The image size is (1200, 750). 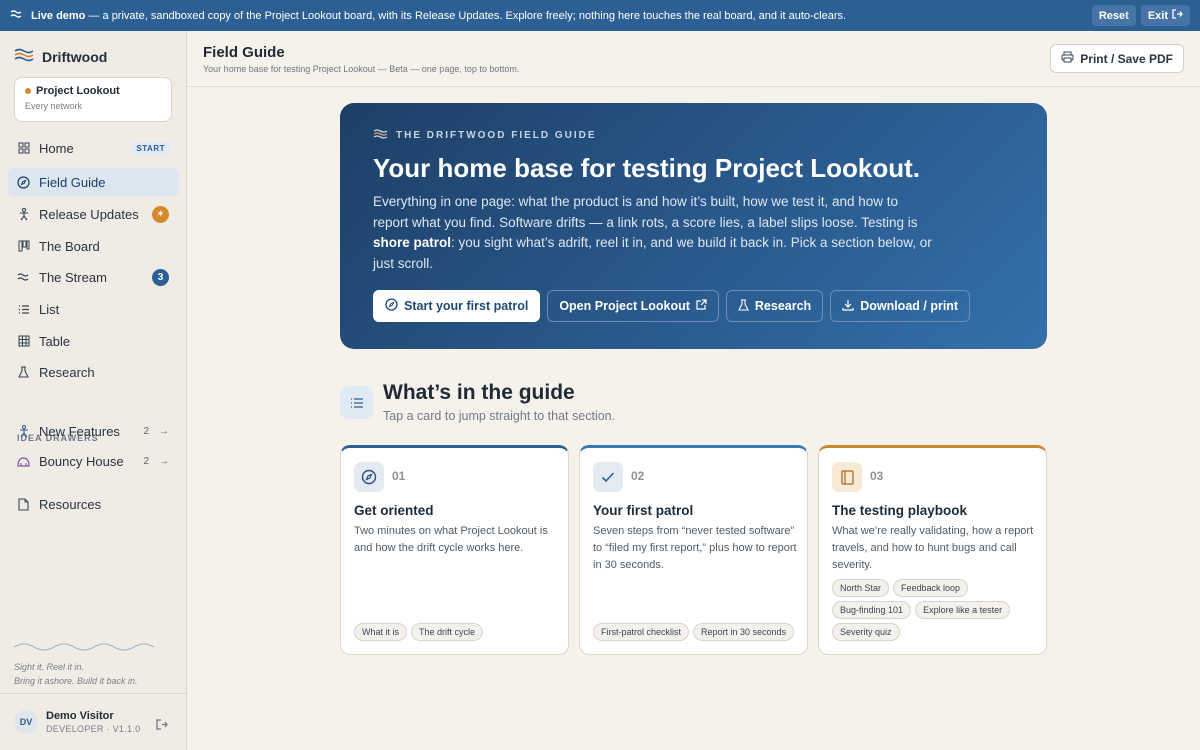 I want to click on card-chip: Report in 30 seconds, so click(x=744, y=632).